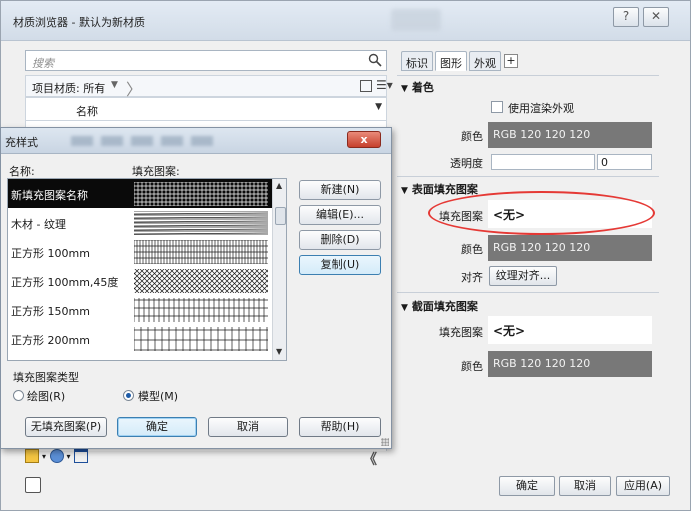 Image resolution: width=691 pixels, height=511 pixels. I want to click on cut-pattern-header-label: 截面填充图案, so click(444, 306).